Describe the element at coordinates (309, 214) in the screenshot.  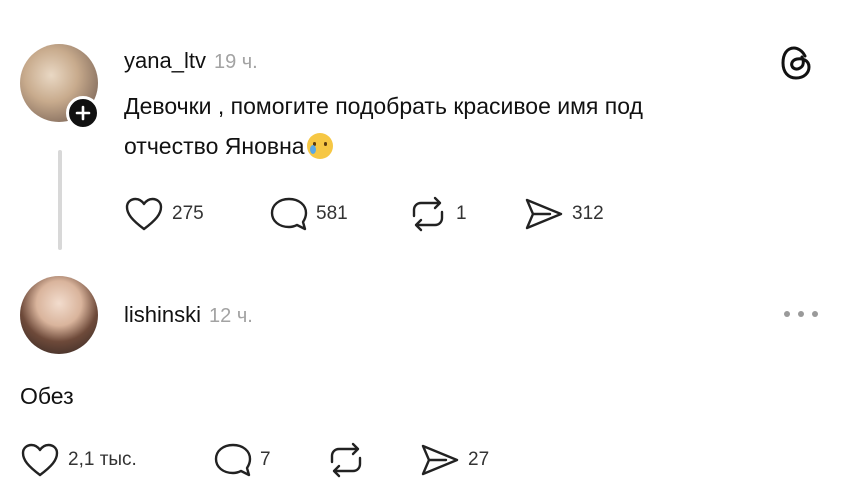
I see `post-comment-button: 581` at that location.